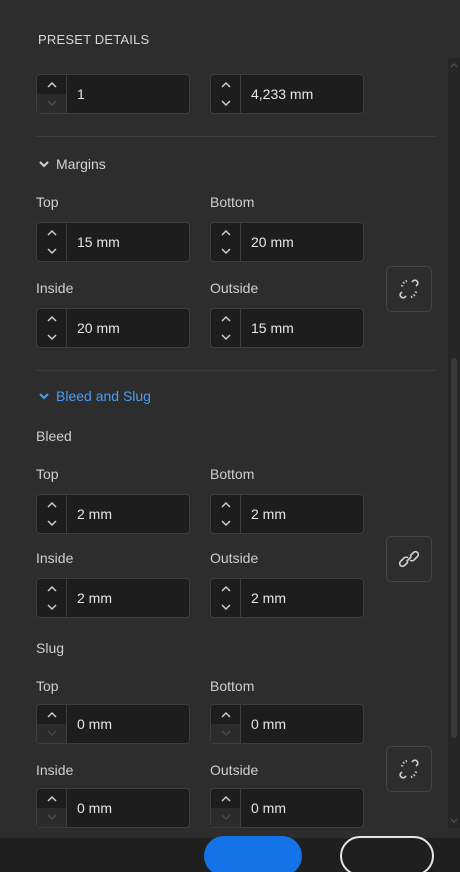 The height and width of the screenshot is (872, 460). Describe the element at coordinates (128, 242) in the screenshot. I see `margin-top-value: 15 mm` at that location.